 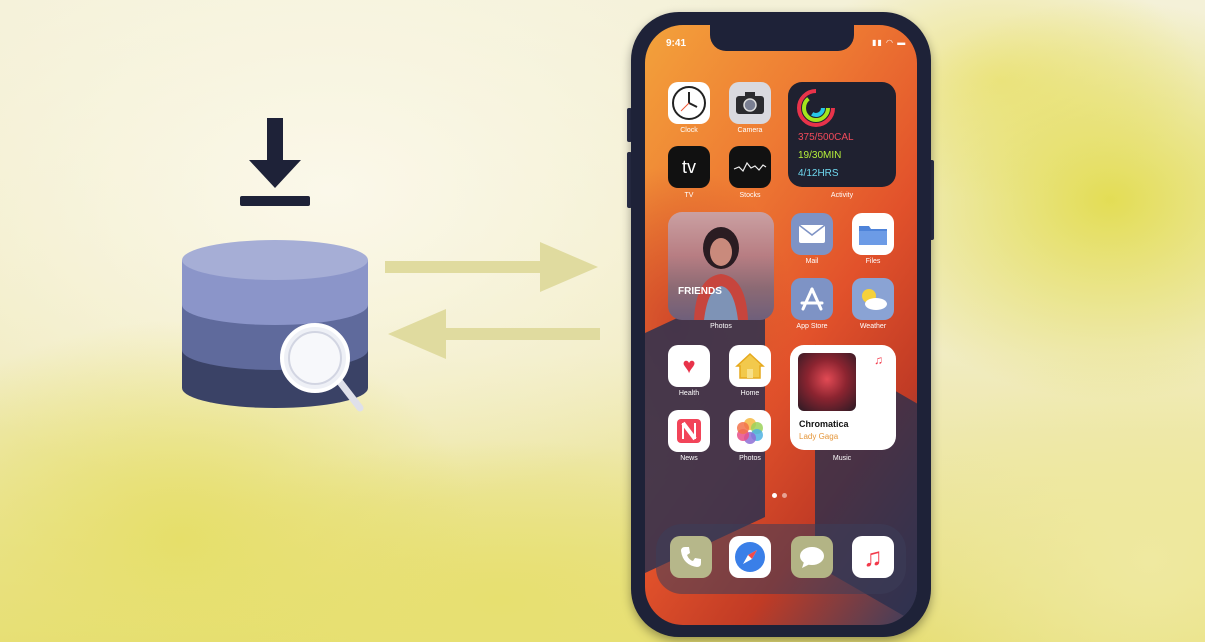 I want to click on music-widget: ♫ Chromatica Lady Gaga, so click(x=843, y=397).